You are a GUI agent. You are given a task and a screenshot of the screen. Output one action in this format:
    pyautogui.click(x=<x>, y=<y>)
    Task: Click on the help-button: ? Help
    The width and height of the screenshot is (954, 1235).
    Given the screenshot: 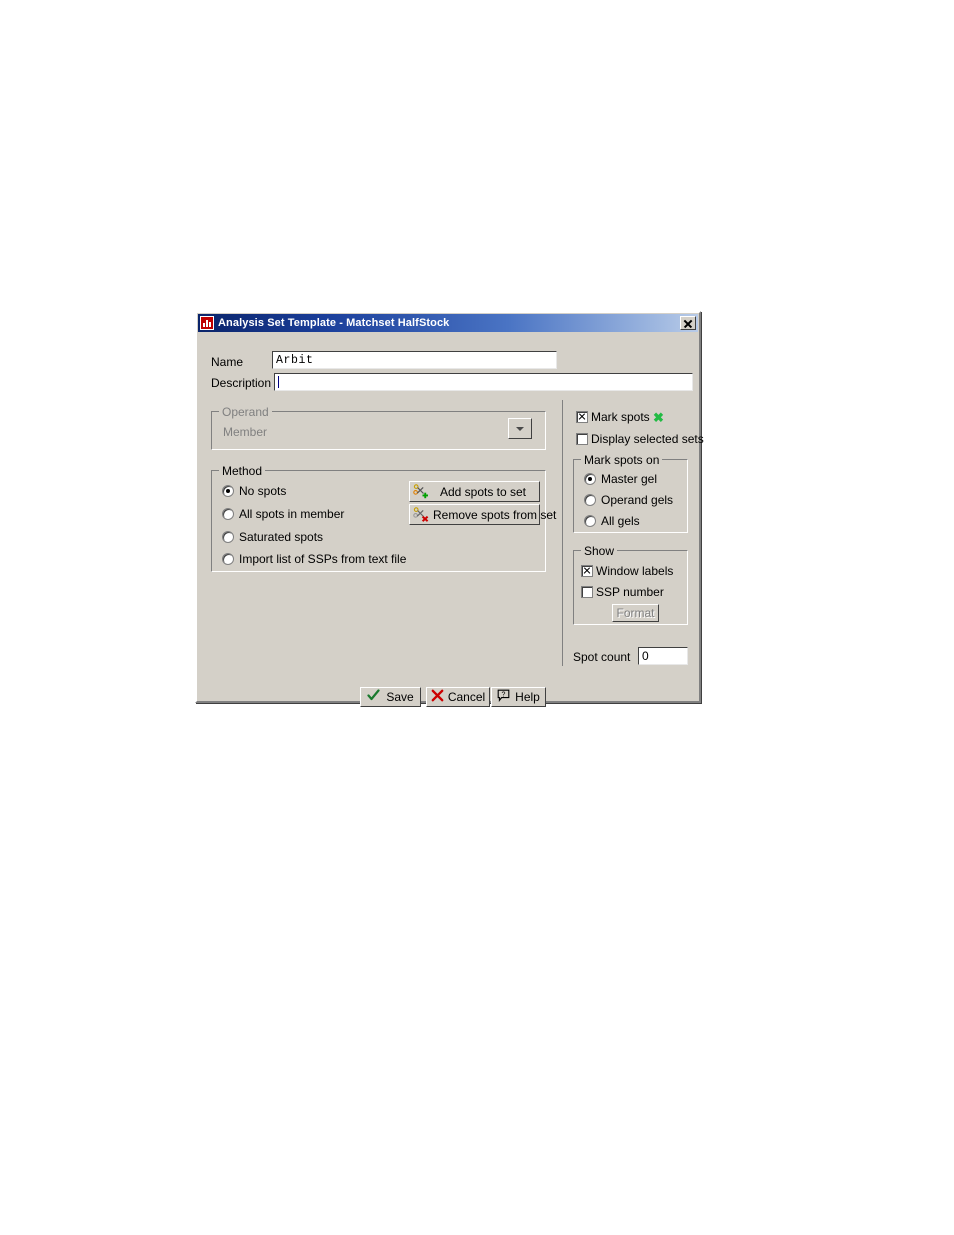 What is the action you would take?
    pyautogui.click(x=518, y=697)
    